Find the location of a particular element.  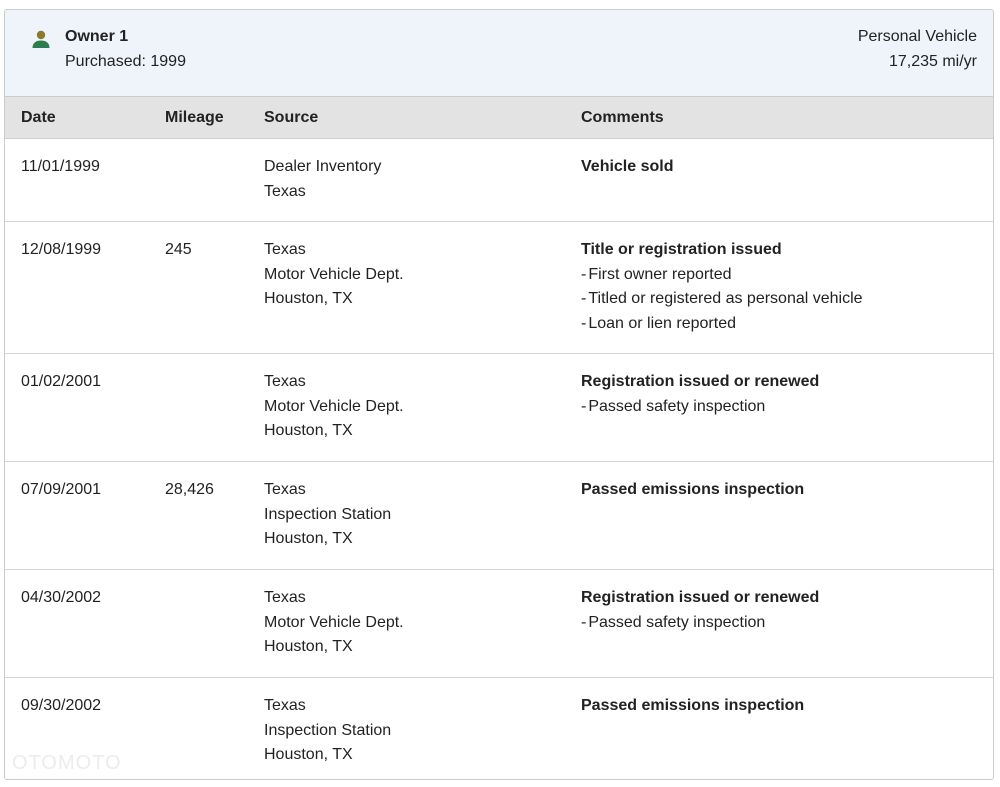

comment-title: Title or registration issued is located at coordinates (681, 249).